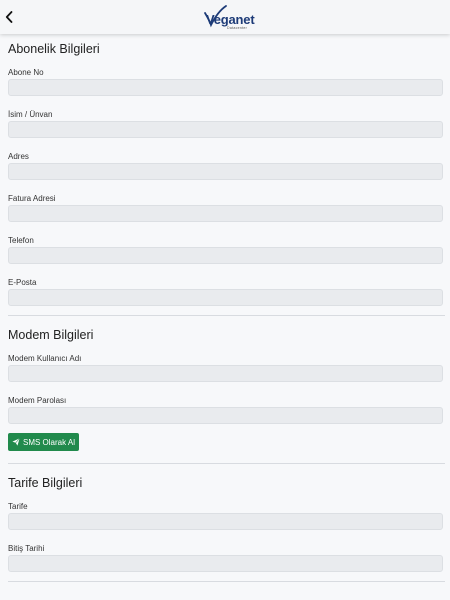  I want to click on address-label: Adres, so click(18, 156).